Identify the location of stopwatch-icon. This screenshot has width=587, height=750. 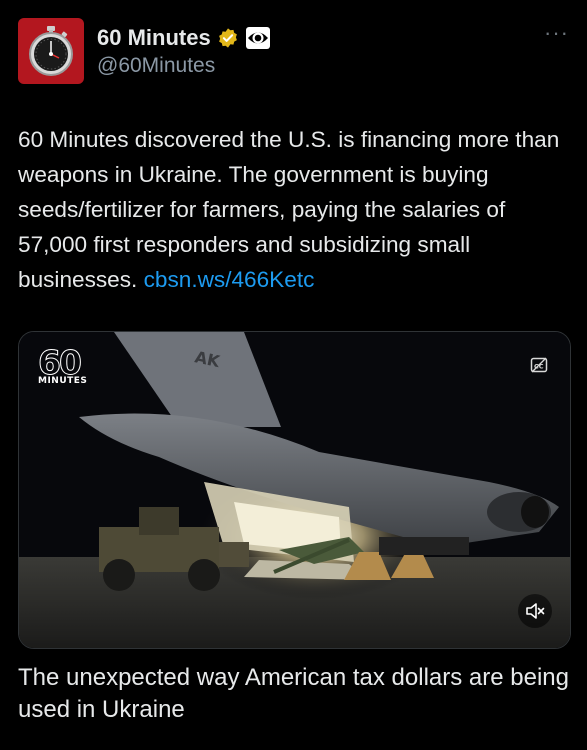
(51, 51).